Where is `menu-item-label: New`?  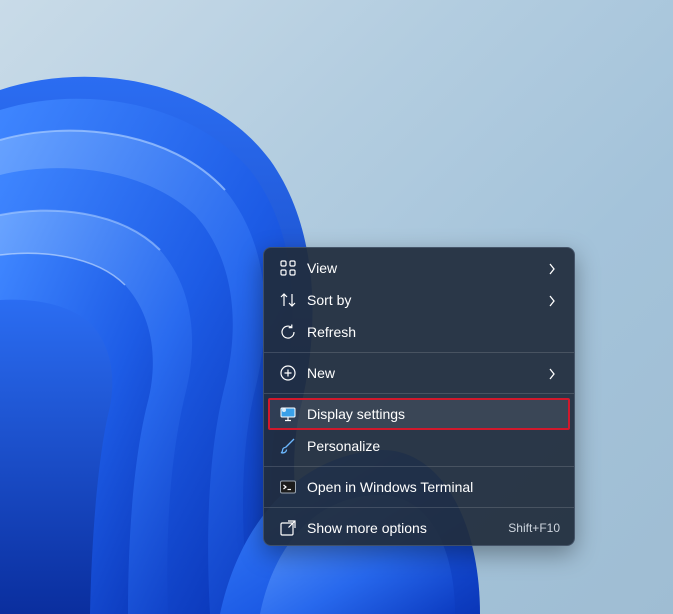
menu-item-label: New is located at coordinates (321, 373).